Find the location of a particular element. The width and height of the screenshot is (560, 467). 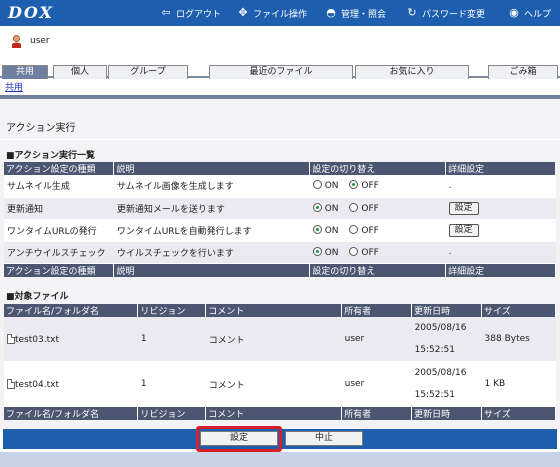

tab-shared: 共用 is located at coordinates (25, 72).